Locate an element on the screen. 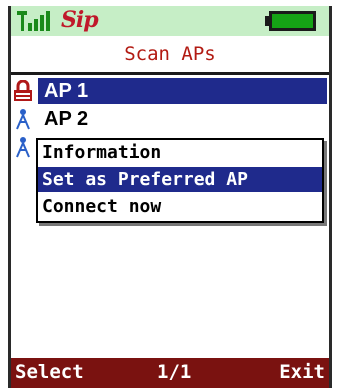 The image size is (340, 392). status-bar: Sip is located at coordinates (170, 21).